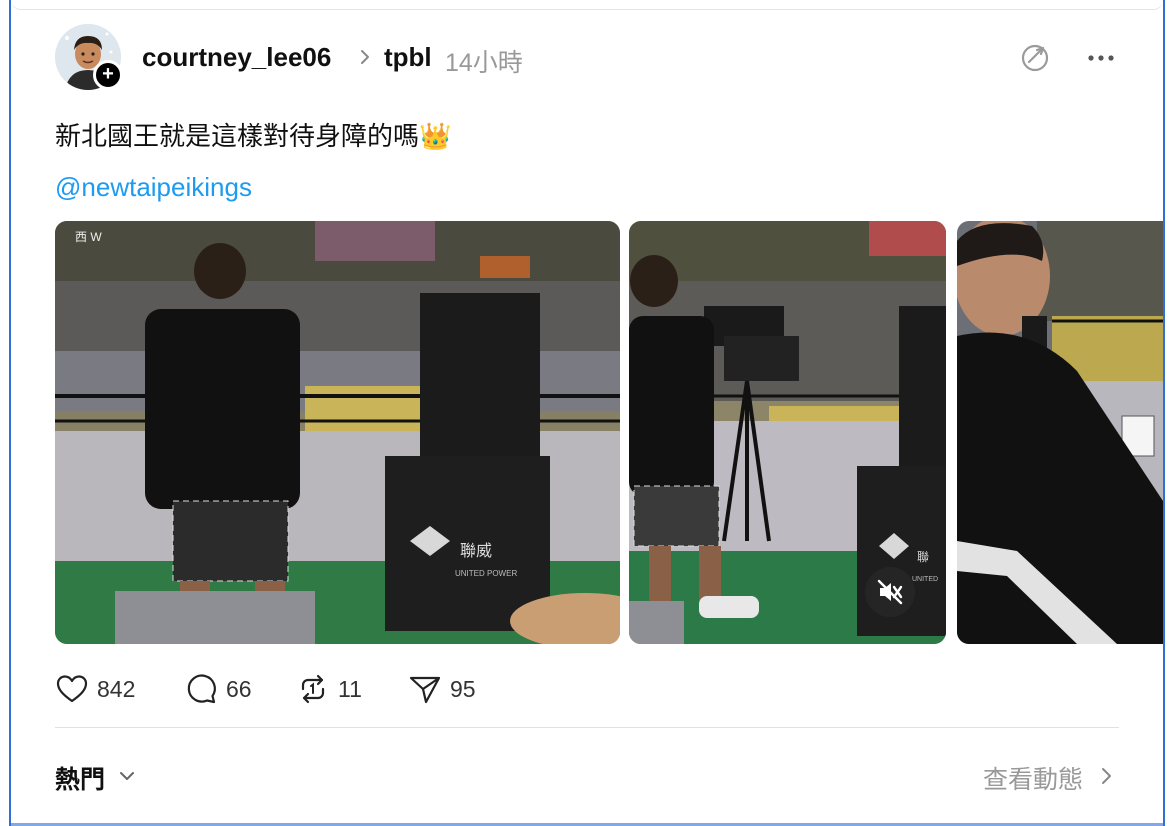 This screenshot has width=1170, height=826. I want to click on sort-dropdown: 熱門, so click(80, 778).